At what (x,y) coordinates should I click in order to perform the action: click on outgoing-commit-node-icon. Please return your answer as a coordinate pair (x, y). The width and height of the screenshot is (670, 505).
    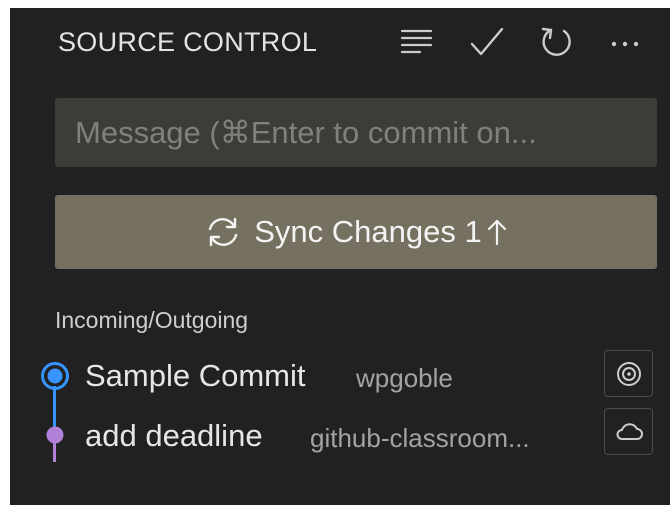
    Looking at the image, I should click on (55, 376).